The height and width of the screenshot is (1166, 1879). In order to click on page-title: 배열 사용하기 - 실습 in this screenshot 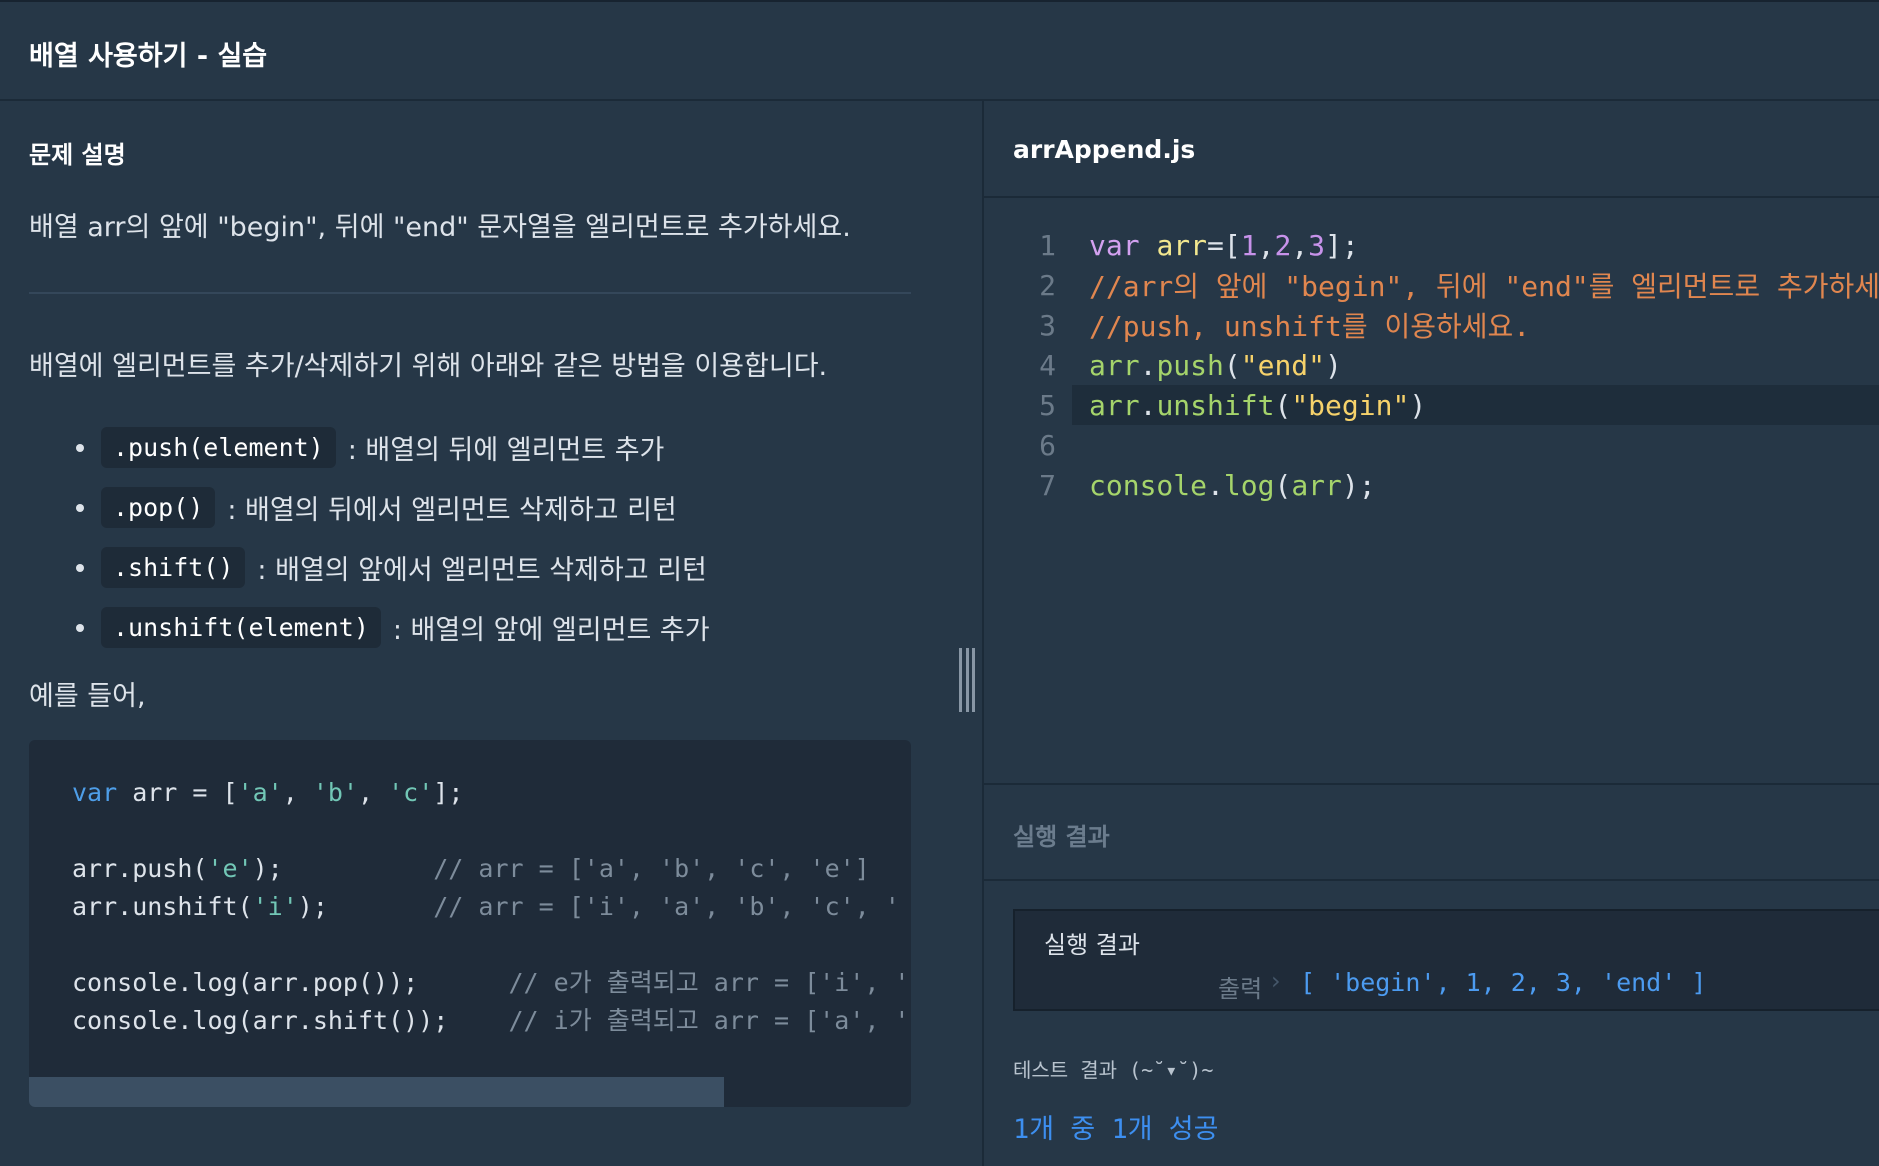, I will do `click(148, 56)`.